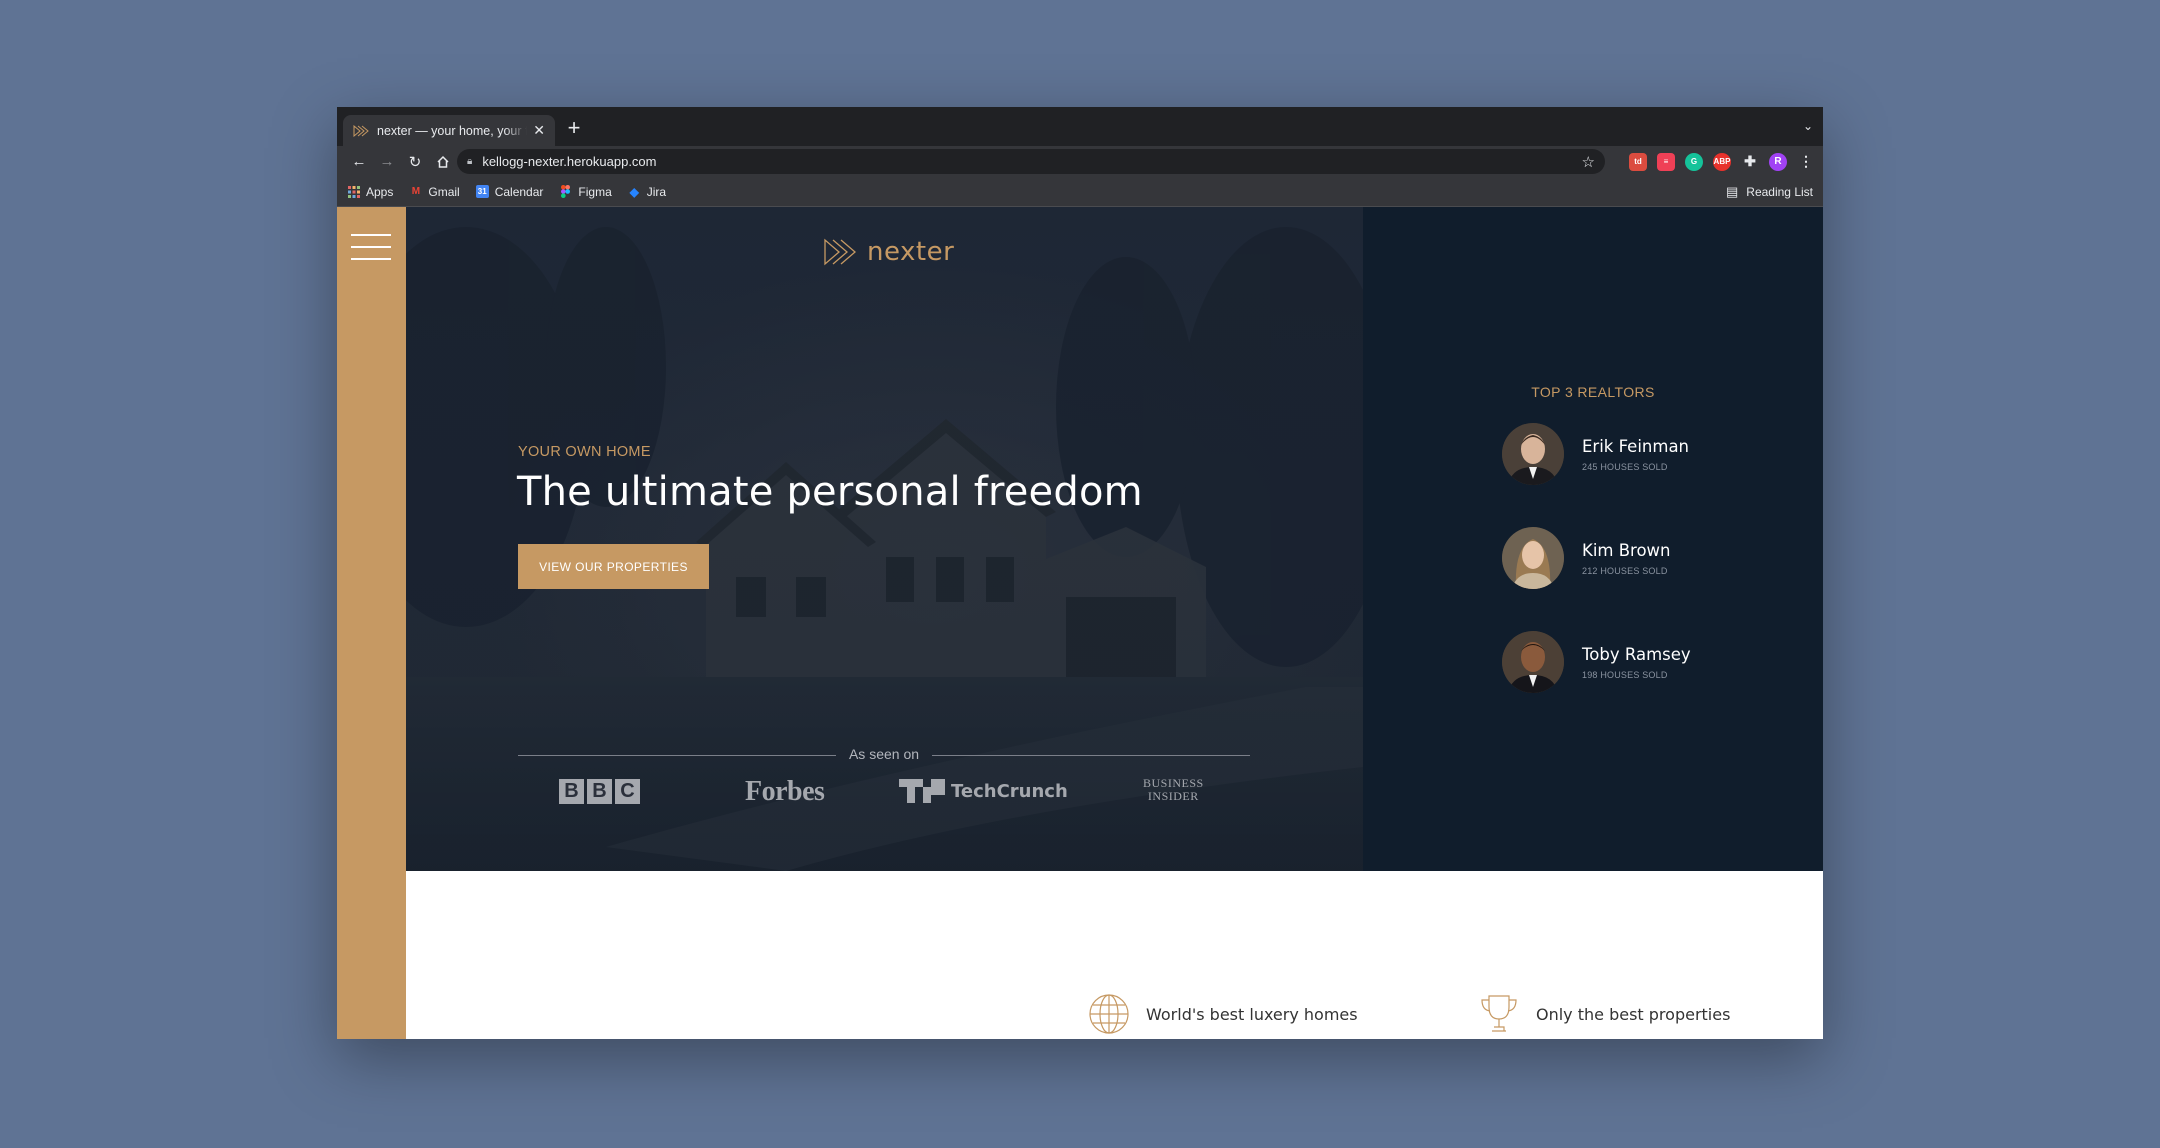  What do you see at coordinates (1173, 789) in the screenshot?
I see `business-insider-logo: BUSINESS INSIDER` at bounding box center [1173, 789].